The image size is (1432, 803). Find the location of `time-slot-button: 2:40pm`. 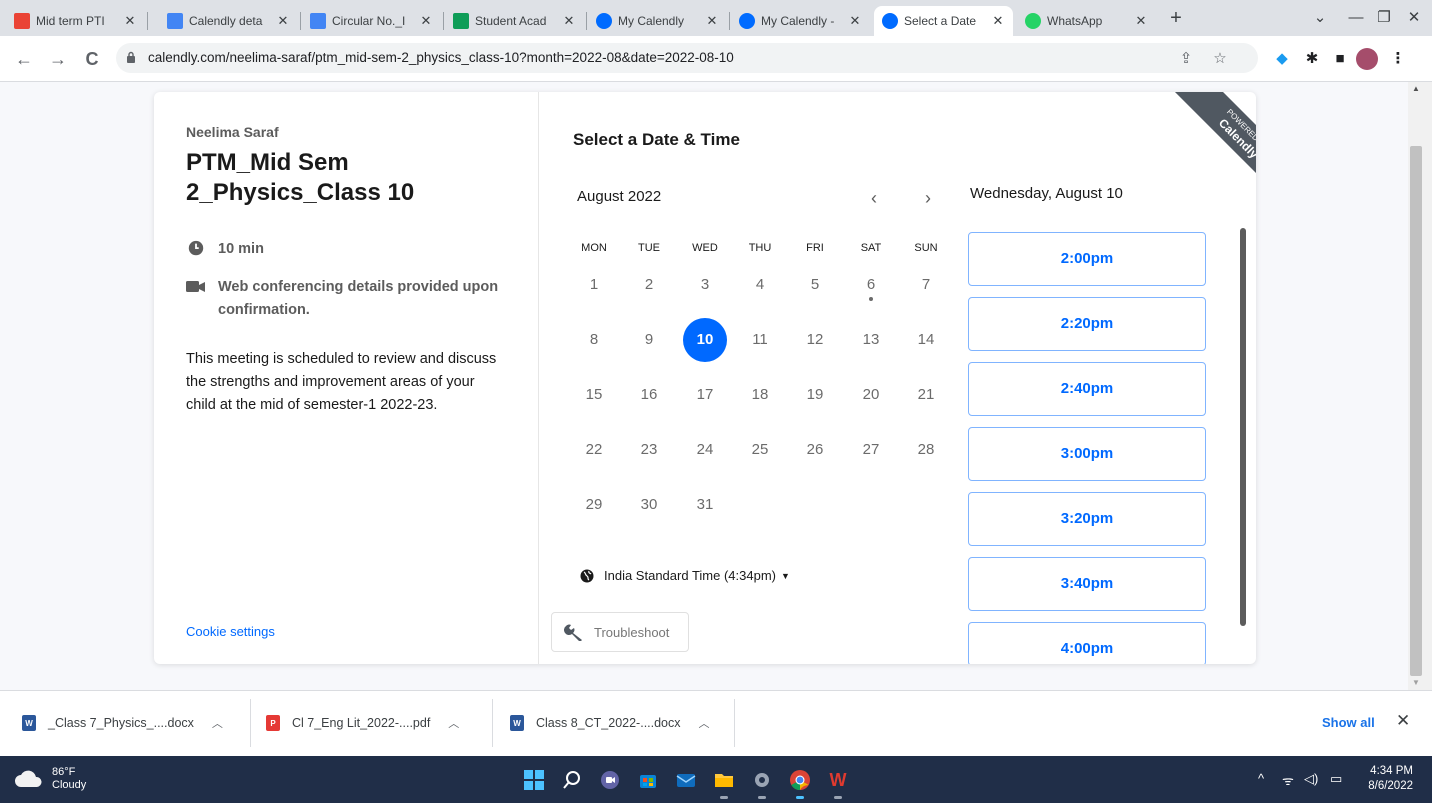

time-slot-button: 2:40pm is located at coordinates (1087, 389).